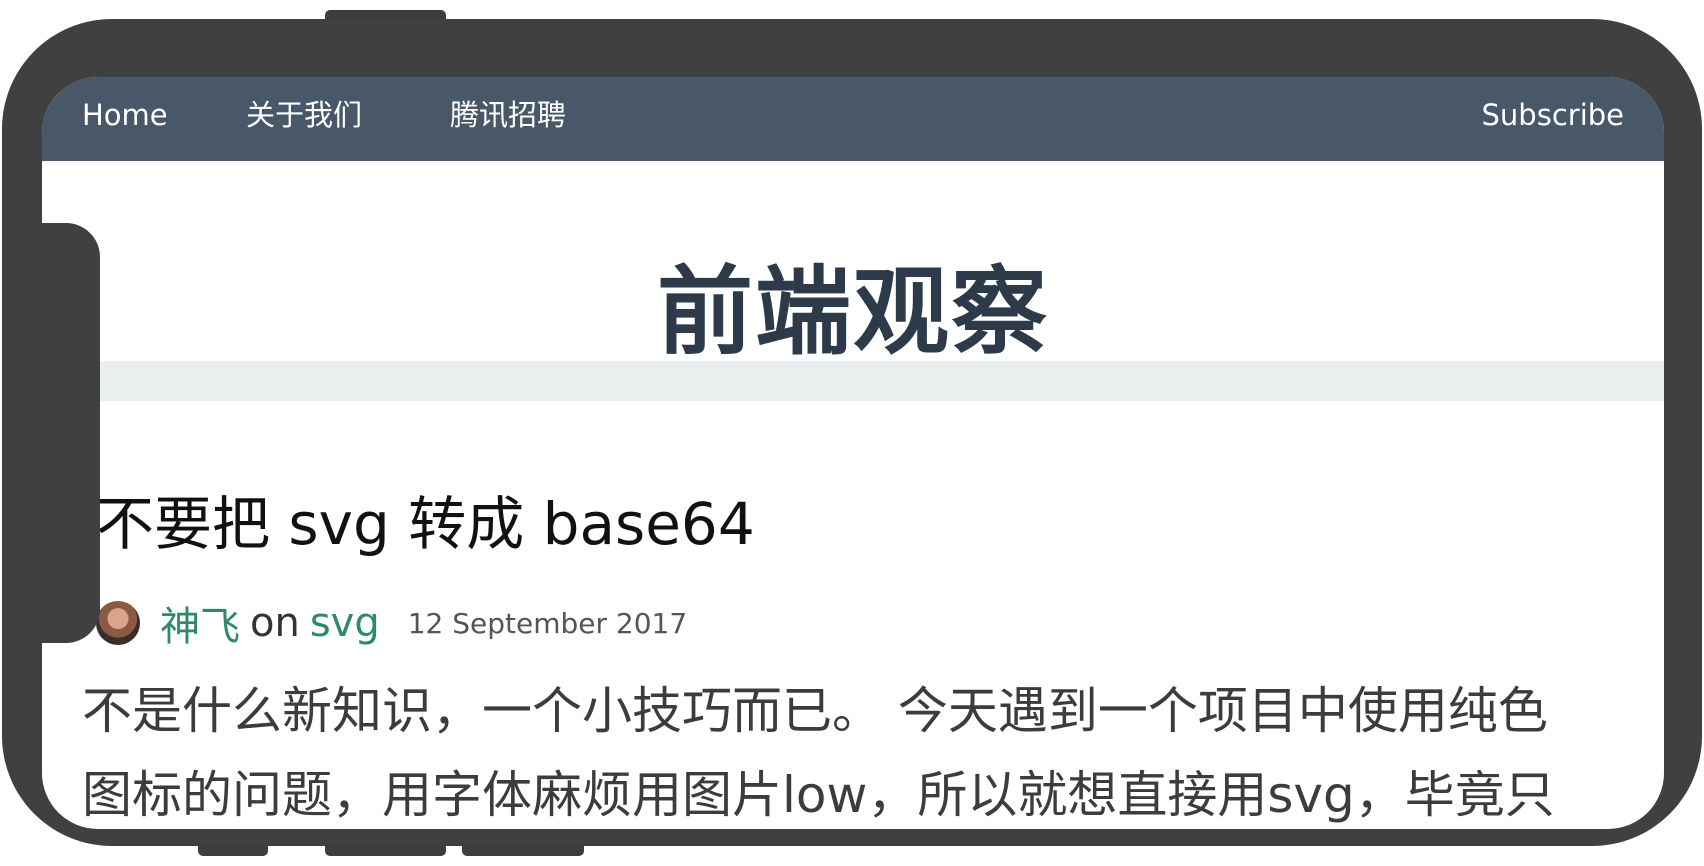  Describe the element at coordinates (815, 711) in the screenshot. I see `excerpt-line-1: 不是什么新知识，一个小技巧而已。 今天遇到一个项目中使用纯色` at that location.